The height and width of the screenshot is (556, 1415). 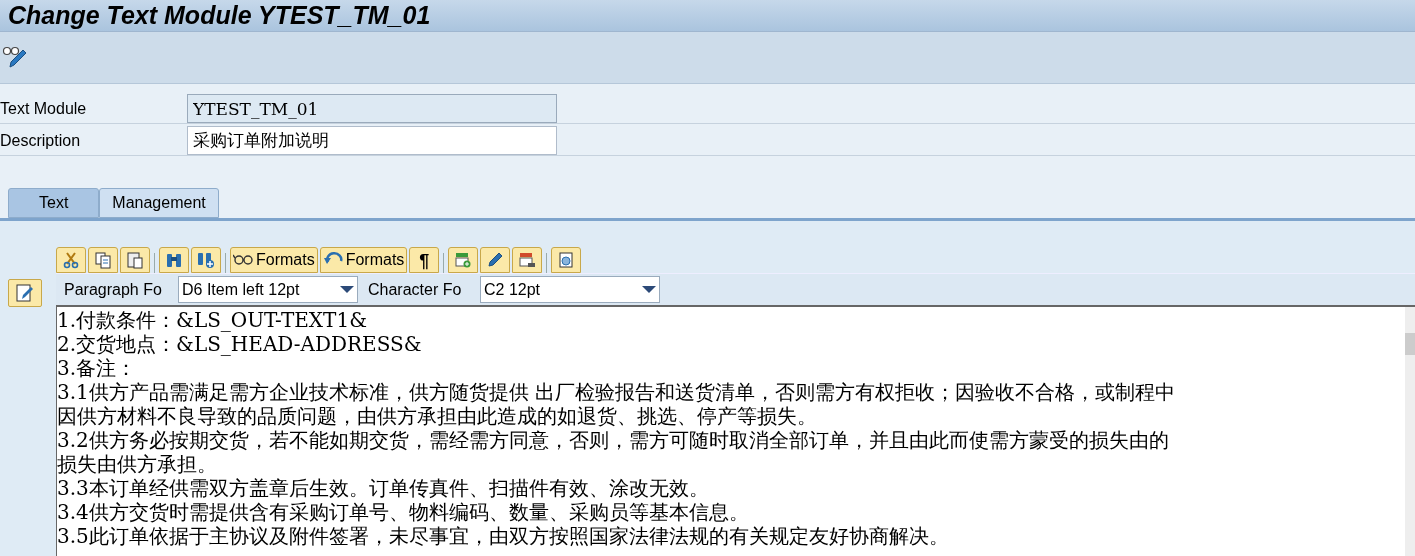 What do you see at coordinates (403, 512) in the screenshot?
I see `text-line: 3.4供方交货时需提供含有采购订单号、物料编码、数量、采购员等基本信息。` at bounding box center [403, 512].